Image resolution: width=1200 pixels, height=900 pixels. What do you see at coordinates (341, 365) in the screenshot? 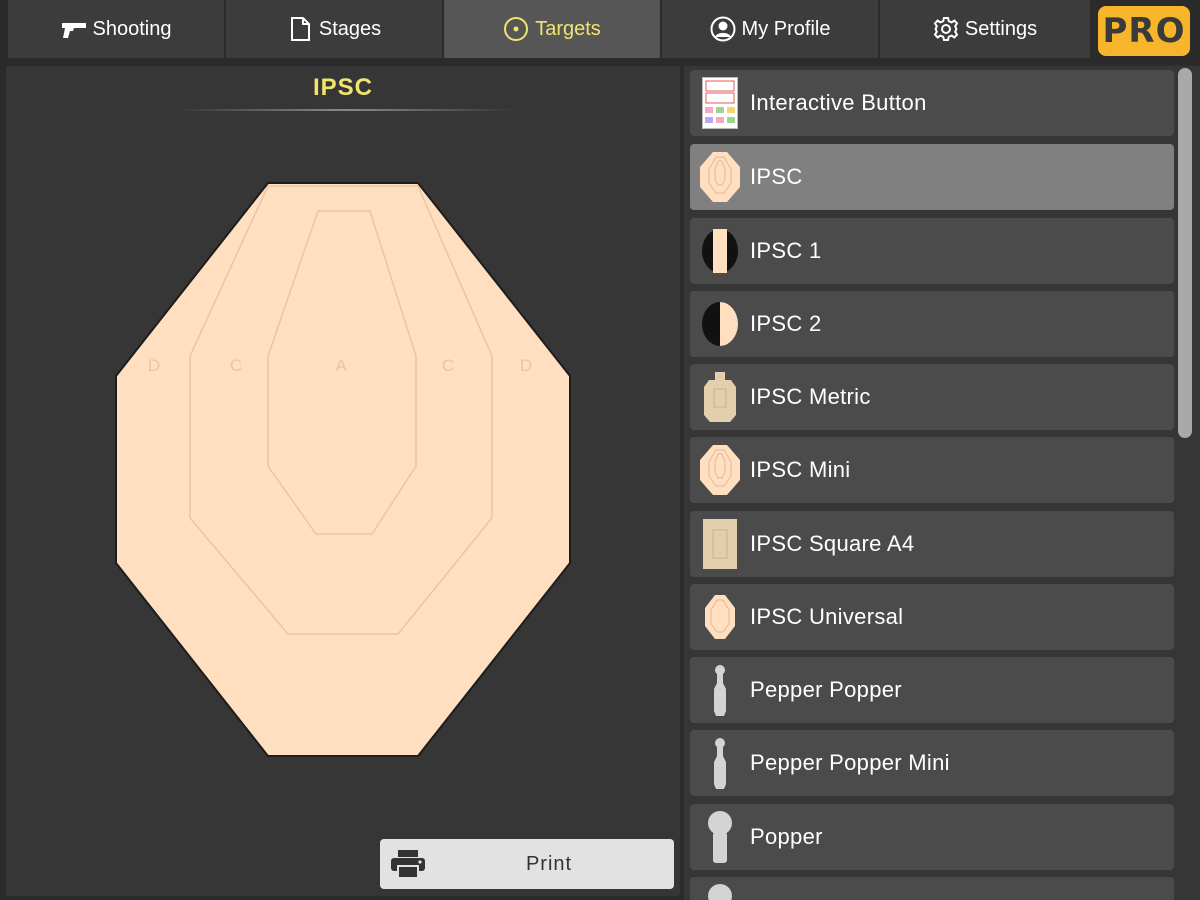
I see `zone-label: A` at bounding box center [341, 365].